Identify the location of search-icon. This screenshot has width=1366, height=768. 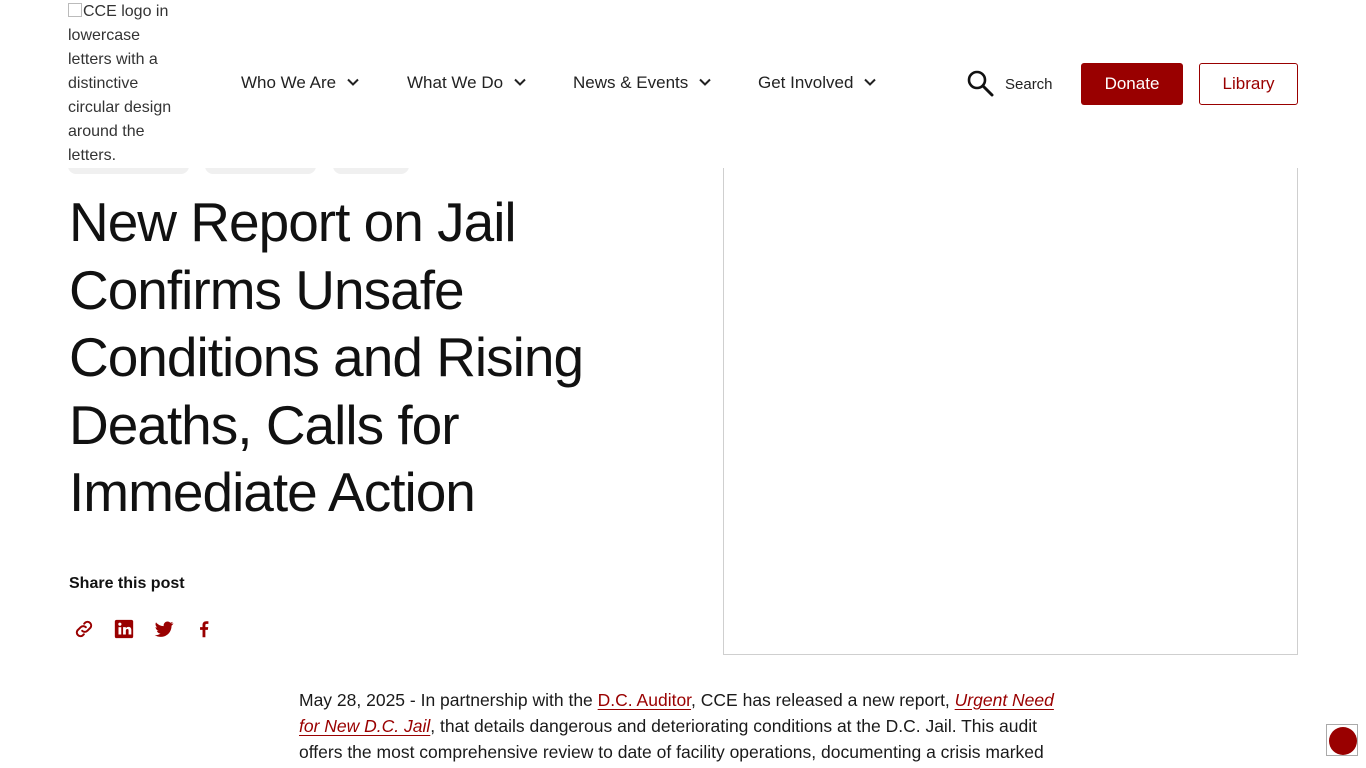
(980, 83).